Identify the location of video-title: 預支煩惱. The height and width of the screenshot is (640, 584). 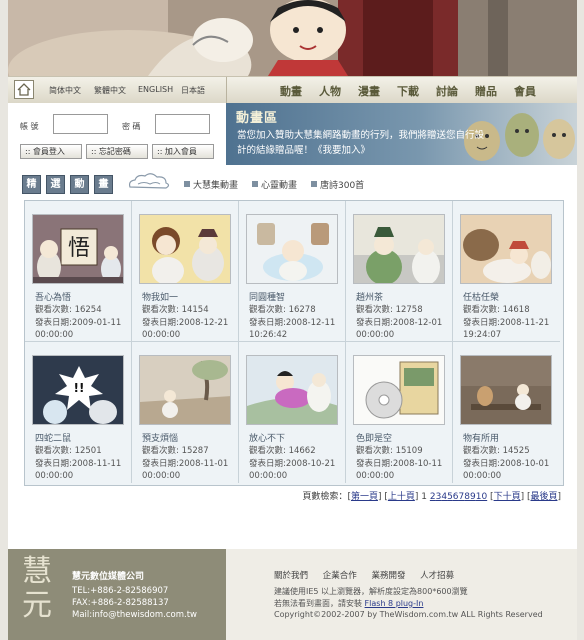
(160, 437).